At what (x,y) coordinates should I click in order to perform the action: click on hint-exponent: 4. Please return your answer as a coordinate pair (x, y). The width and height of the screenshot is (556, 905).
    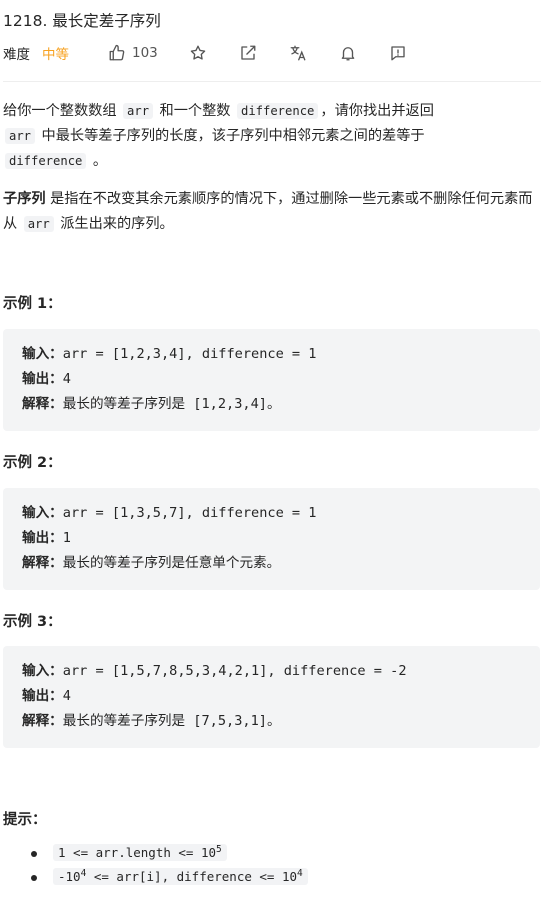
    Looking at the image, I should click on (300, 873).